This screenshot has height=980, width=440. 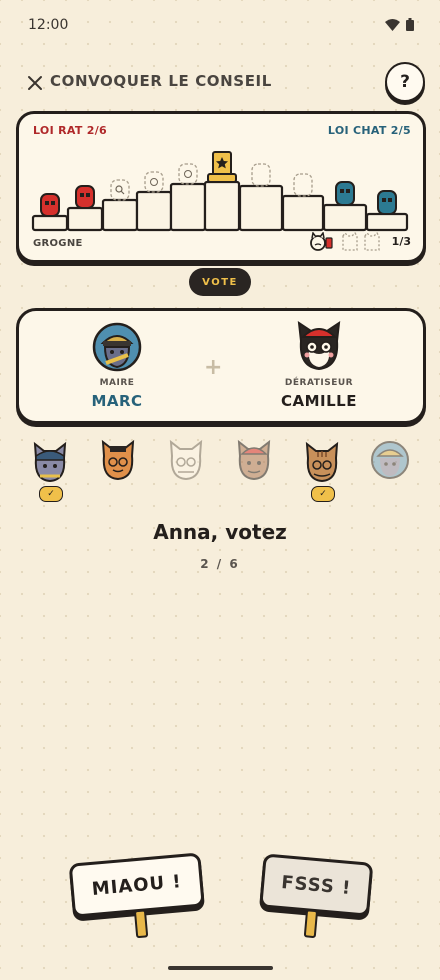 I want to click on cat-avatar-outline-icon, so click(x=186, y=460).